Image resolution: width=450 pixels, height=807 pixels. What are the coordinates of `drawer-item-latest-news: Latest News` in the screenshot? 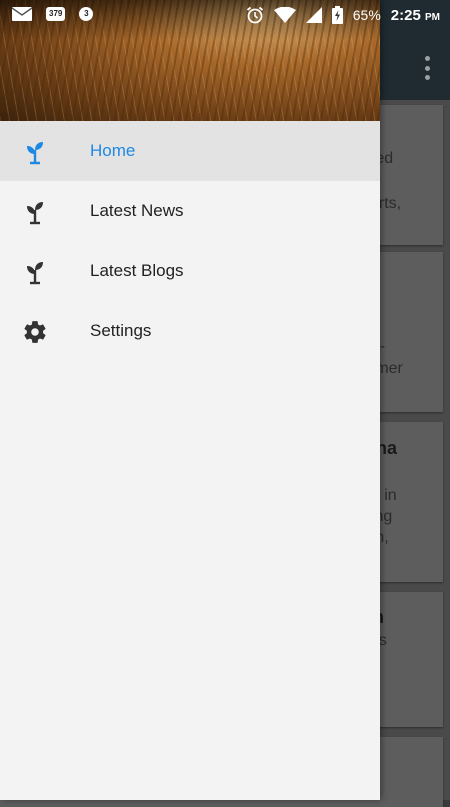 It's located at (190, 211).